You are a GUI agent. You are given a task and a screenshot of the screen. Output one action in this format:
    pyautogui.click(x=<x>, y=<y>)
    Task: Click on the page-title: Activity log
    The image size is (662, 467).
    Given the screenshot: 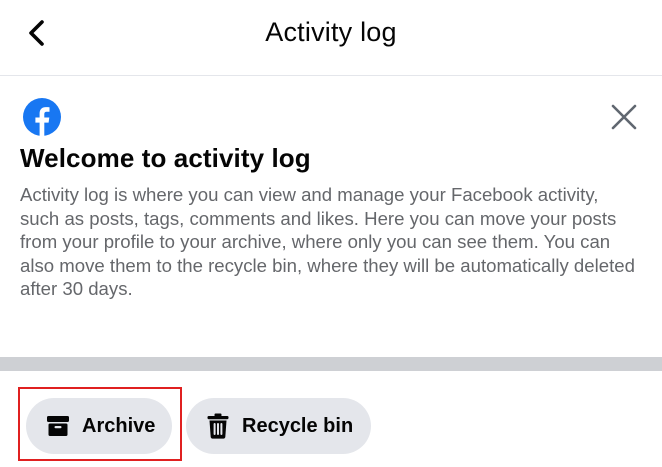 What is the action you would take?
    pyautogui.click(x=331, y=32)
    